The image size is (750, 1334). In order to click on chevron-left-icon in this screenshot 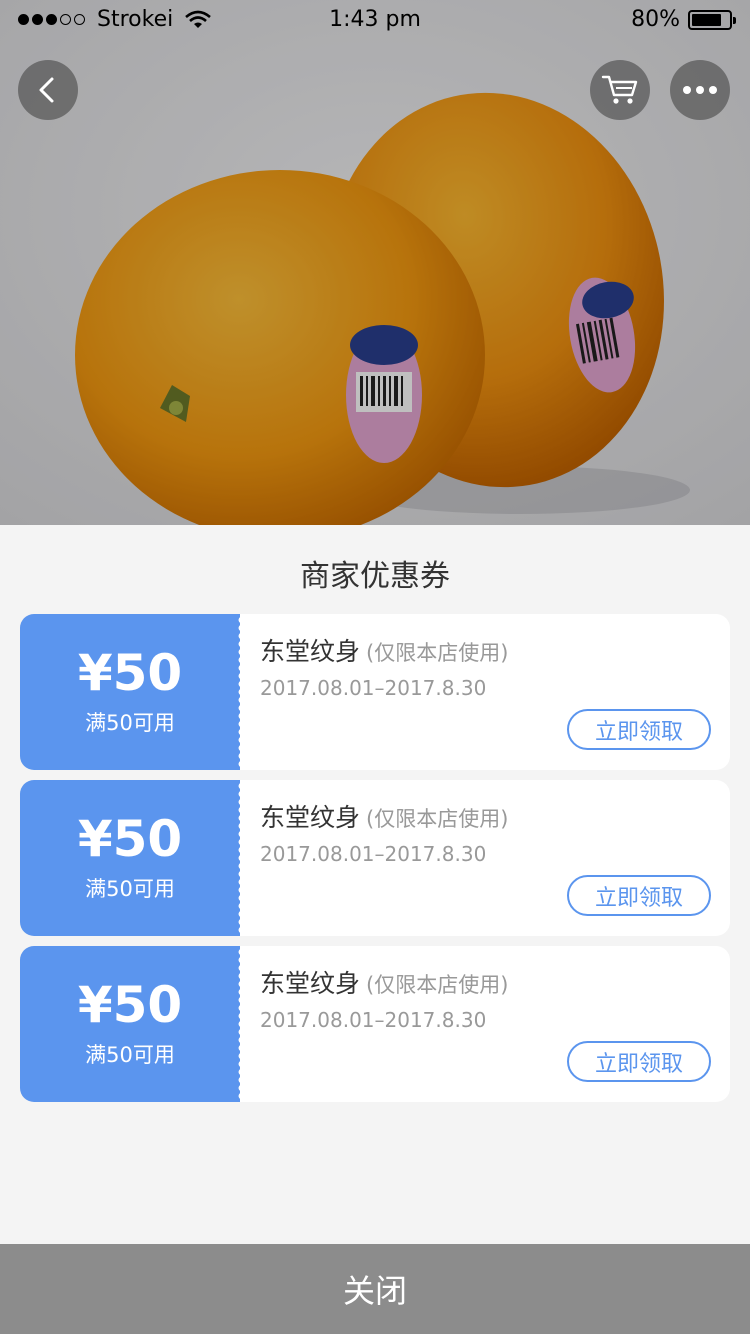, I will do `click(46, 90)`.